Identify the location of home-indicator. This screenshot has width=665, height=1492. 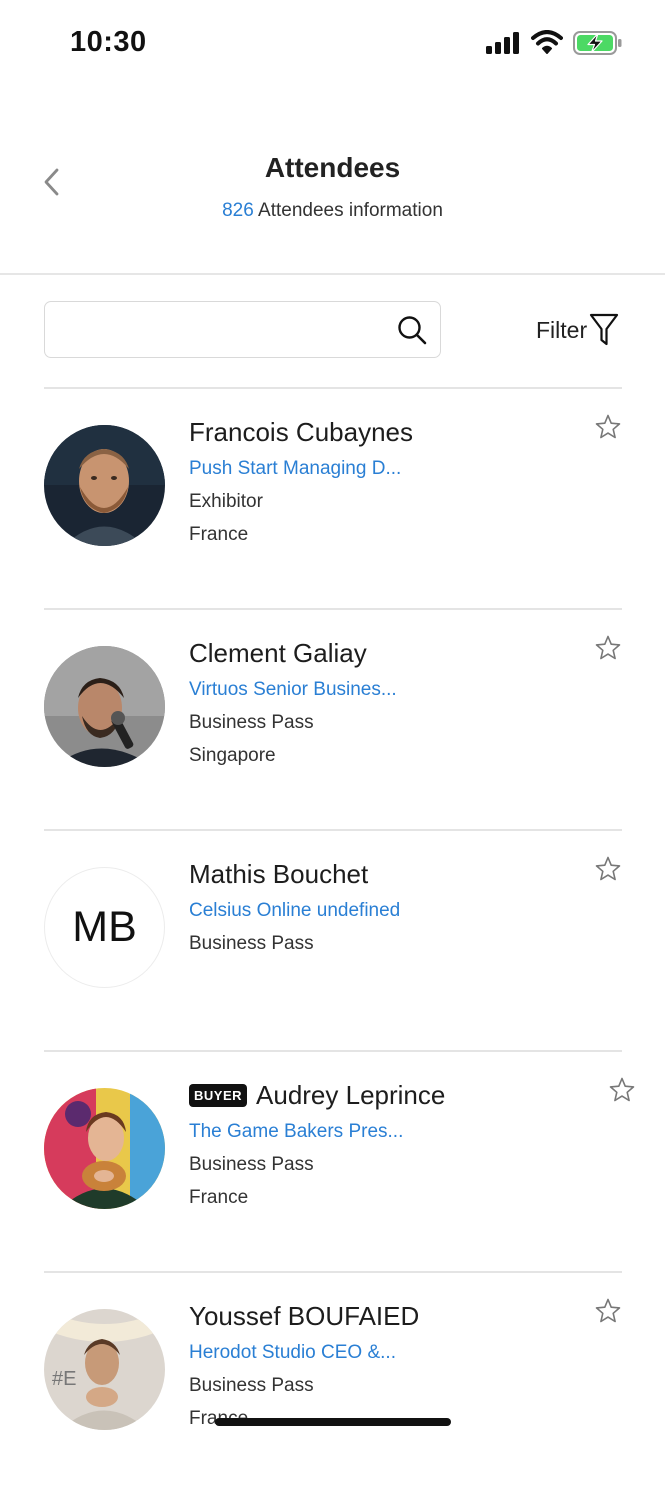
(333, 1422).